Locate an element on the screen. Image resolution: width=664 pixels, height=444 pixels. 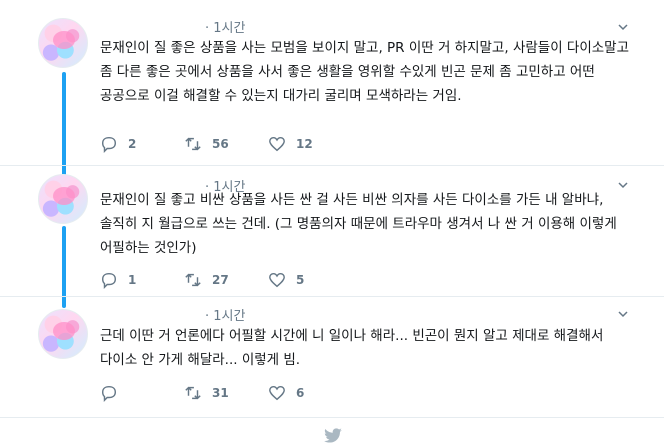
reply-button: 1 is located at coordinates (142, 280).